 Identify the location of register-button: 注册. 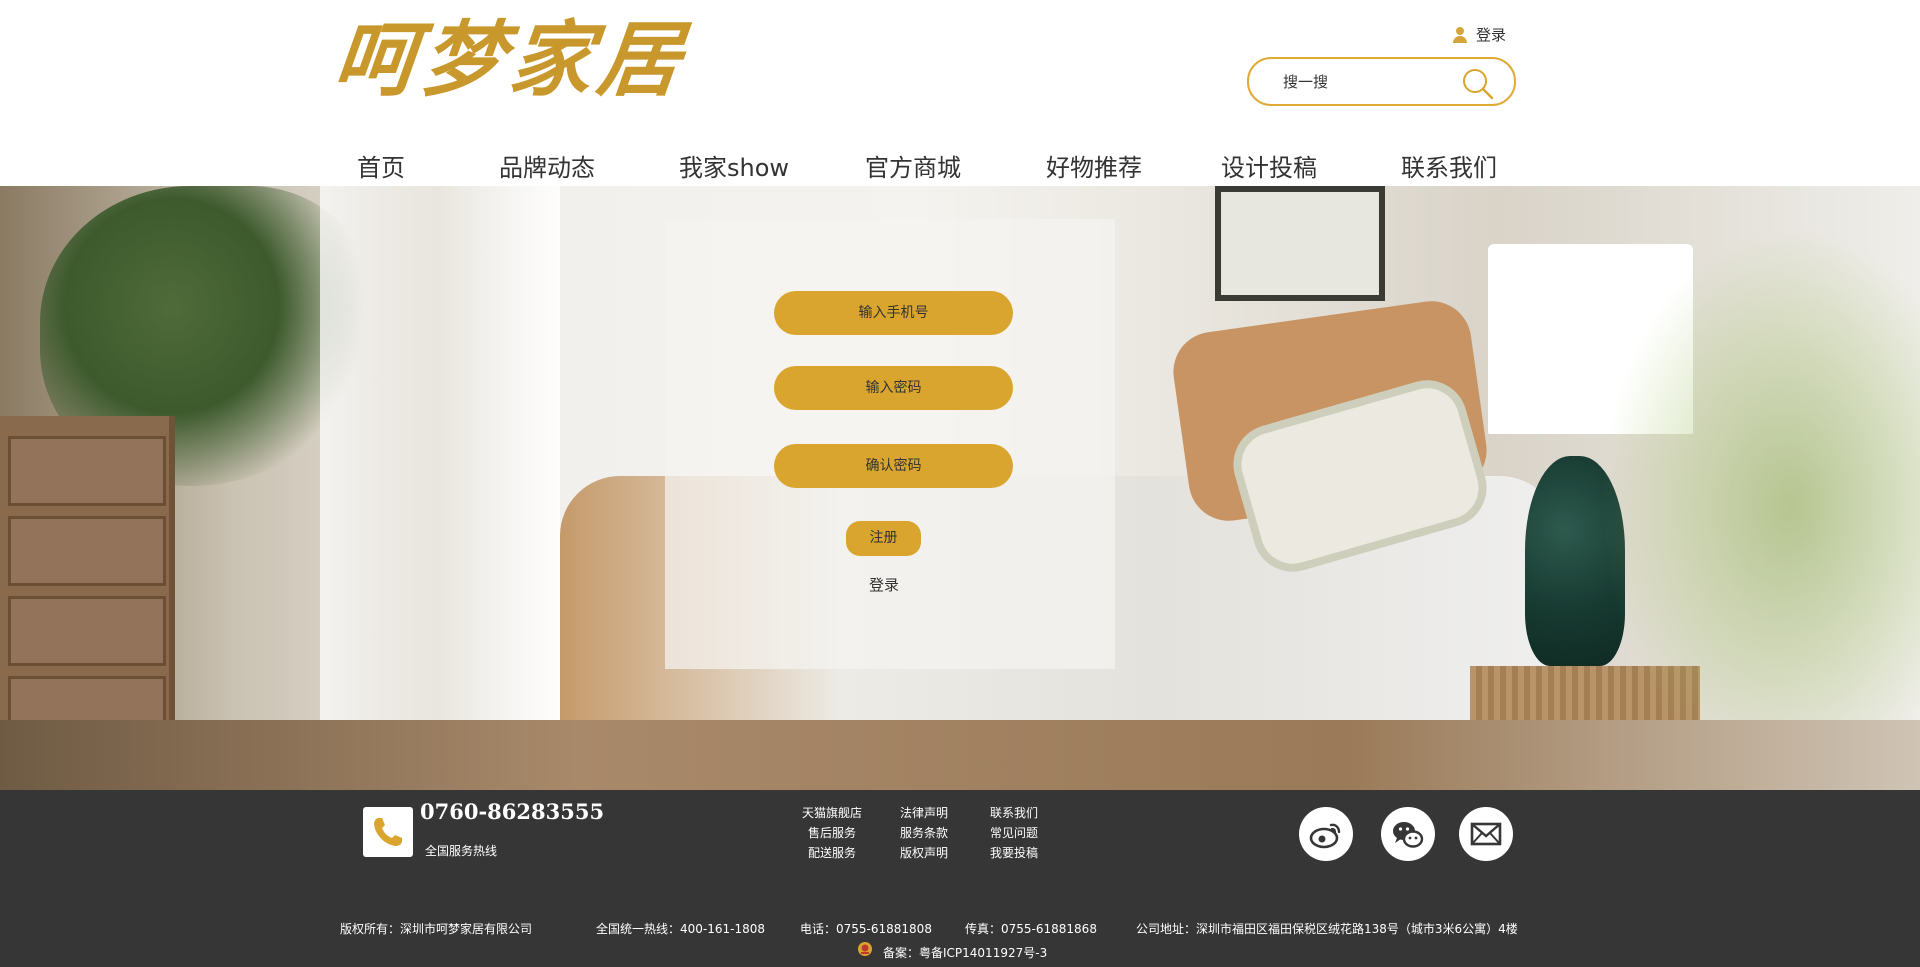
(883, 538).